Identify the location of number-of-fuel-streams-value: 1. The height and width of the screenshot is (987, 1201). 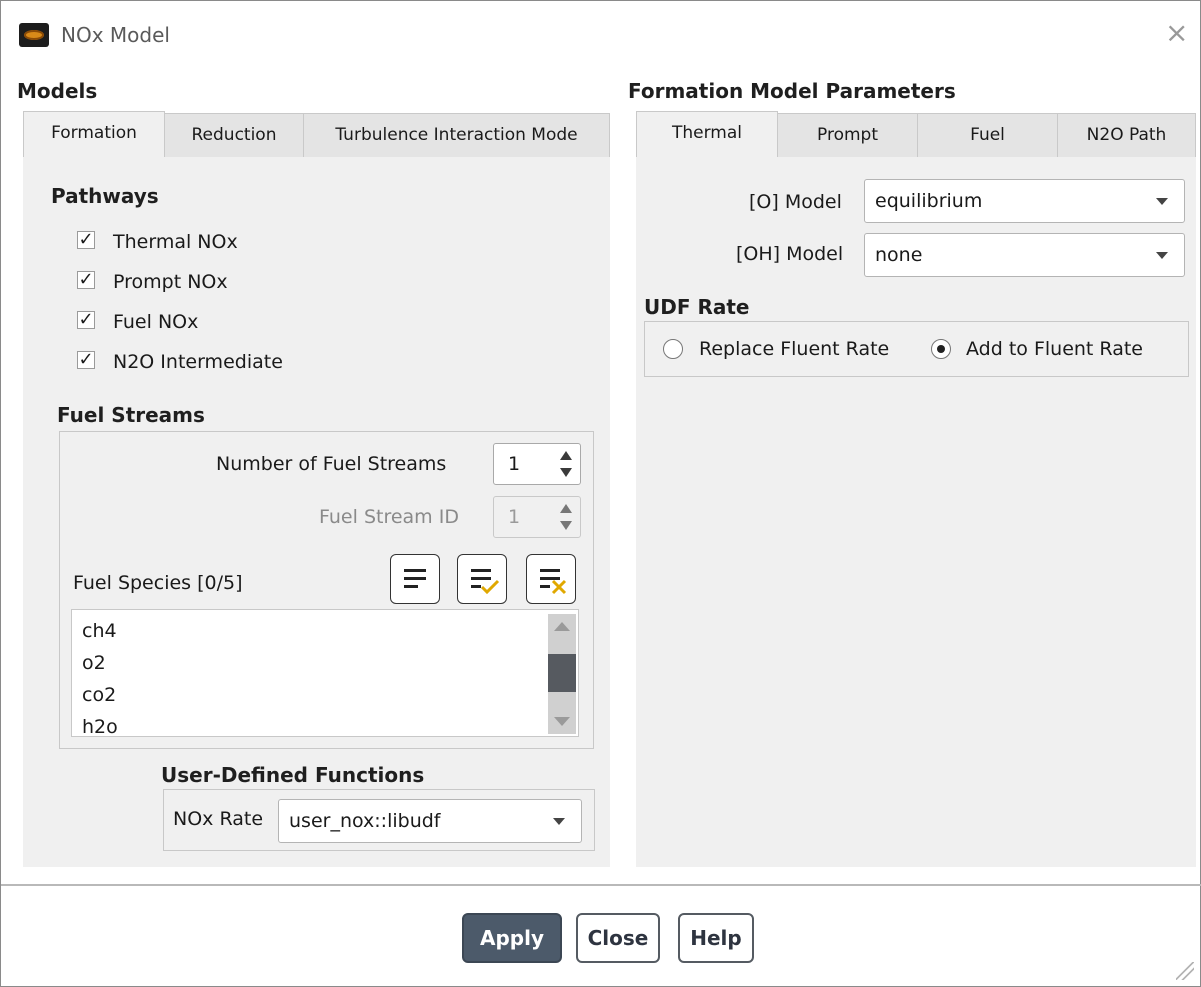
(514, 464).